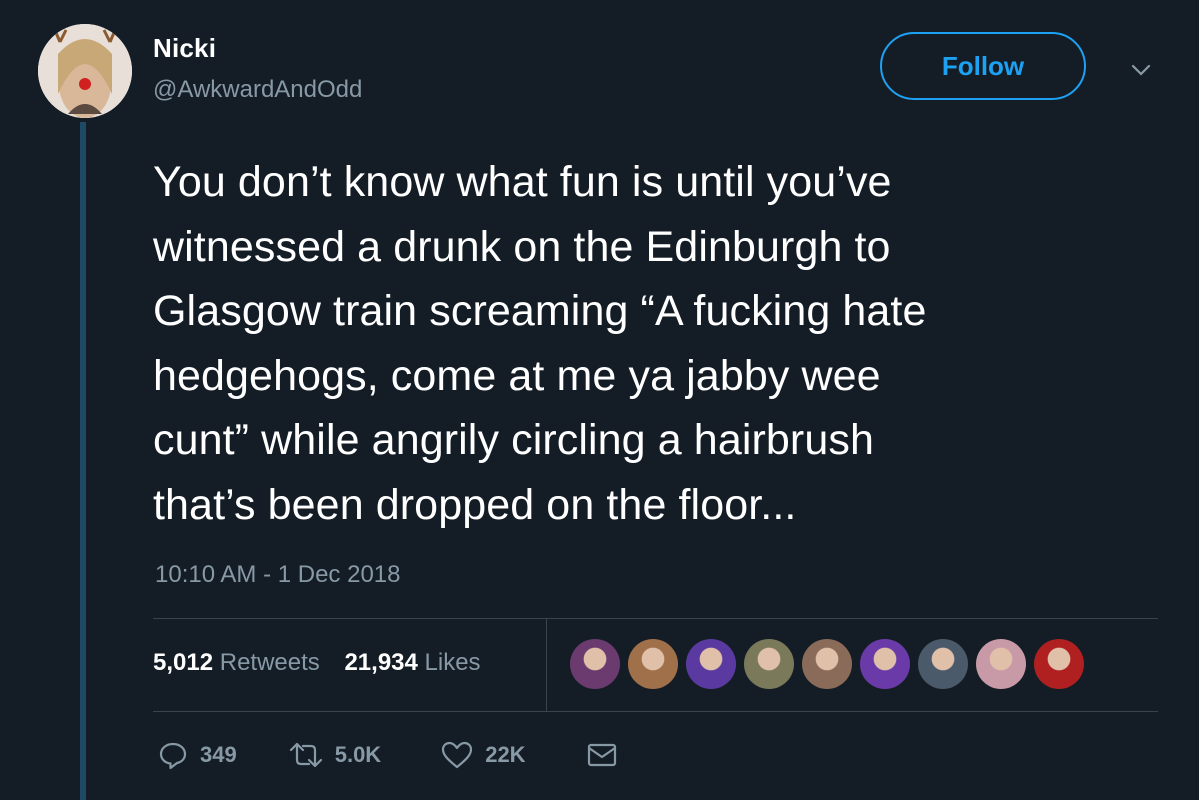 The width and height of the screenshot is (1199, 800). I want to click on engagement-stats: 5,012 Retweets 21,934 Likes, so click(326, 663).